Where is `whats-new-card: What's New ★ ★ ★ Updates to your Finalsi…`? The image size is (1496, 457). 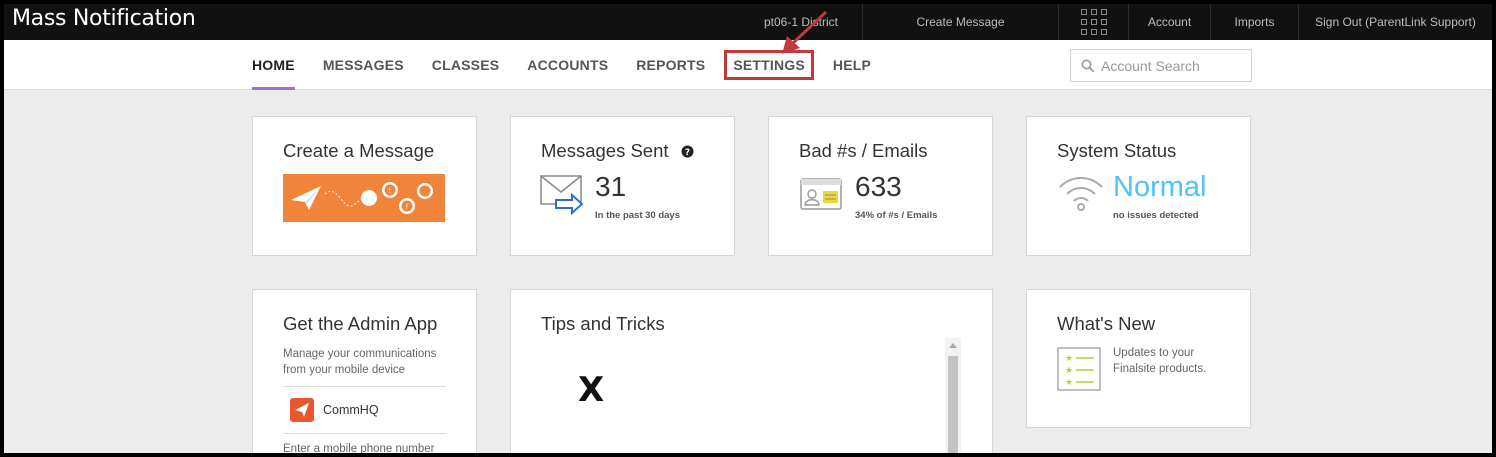 whats-new-card: What's New ★ ★ ★ Updates to your Finalsi… is located at coordinates (1138, 358).